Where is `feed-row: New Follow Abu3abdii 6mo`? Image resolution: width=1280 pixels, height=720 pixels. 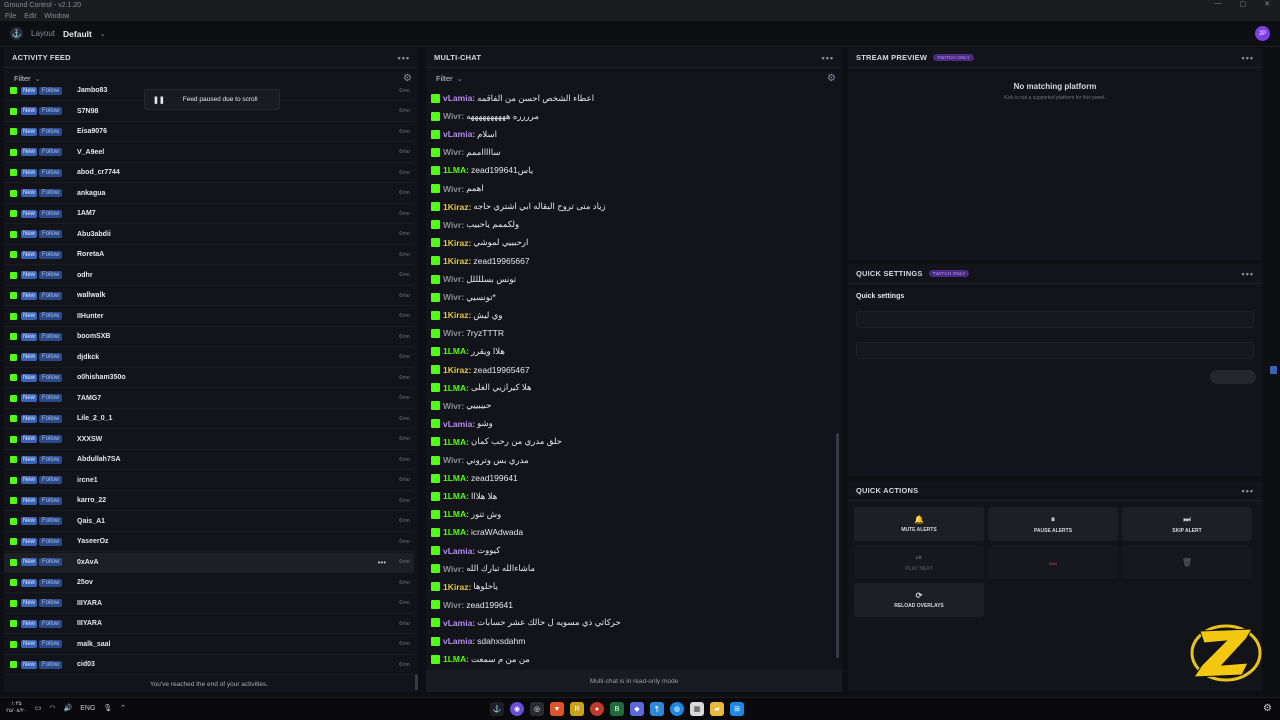
feed-row: New Follow Abu3abdii 6mo is located at coordinates (209, 235).